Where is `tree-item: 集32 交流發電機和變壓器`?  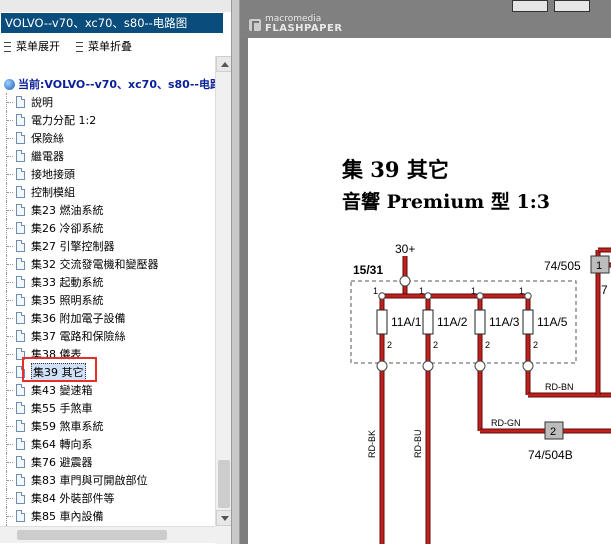 tree-item: 集32 交流發電機和變壓器 is located at coordinates (82, 264).